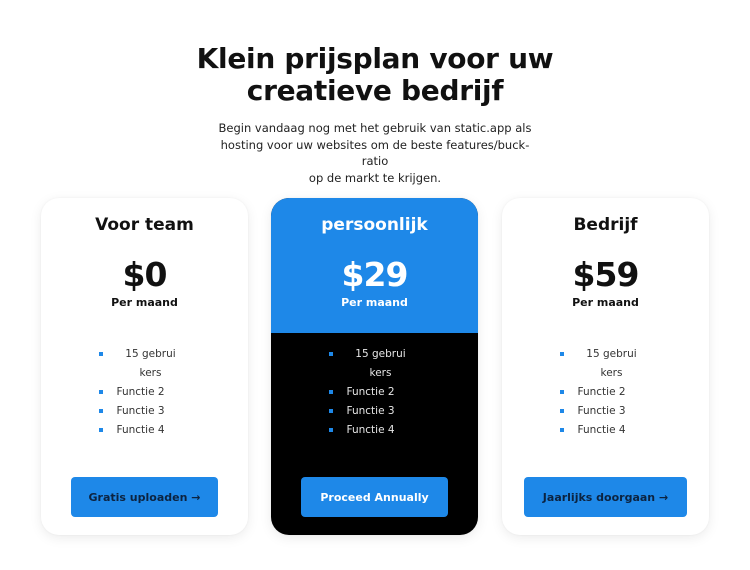  I want to click on title-line-2: creatieve bedrijf, so click(375, 90).